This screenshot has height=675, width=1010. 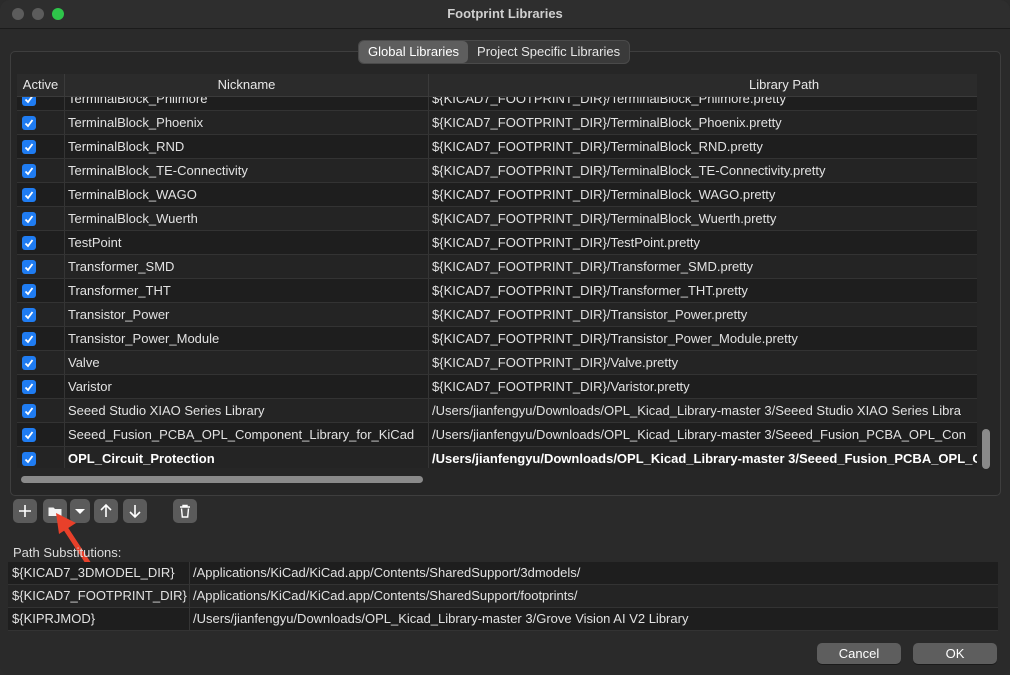 I want to click on nickname-cell: Transformer_THT, so click(x=247, y=290).